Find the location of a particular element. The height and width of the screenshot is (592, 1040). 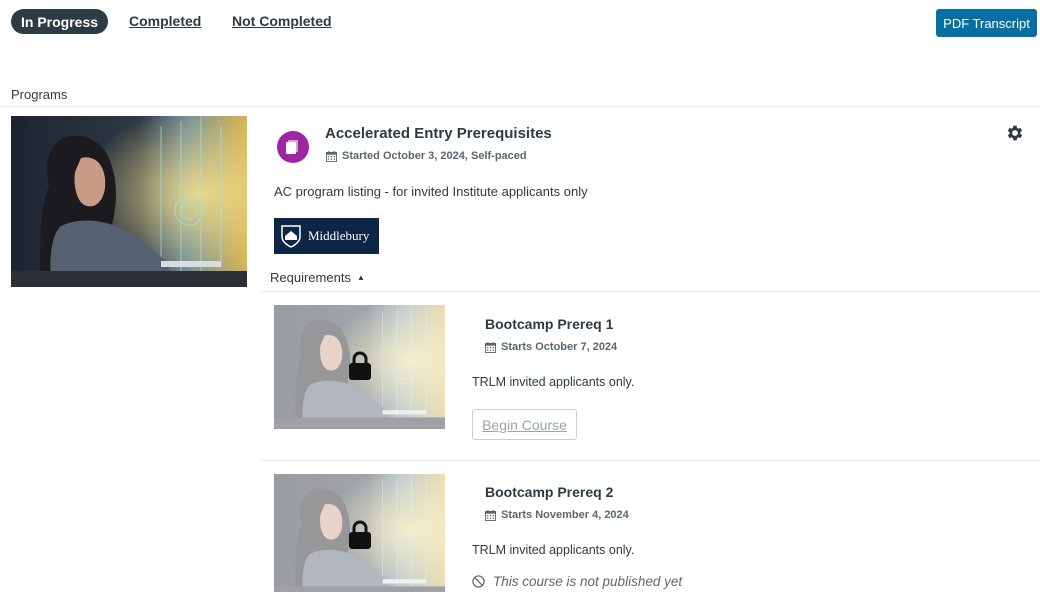

requirements-toggle: Requirements ▲ is located at coordinates (317, 277).